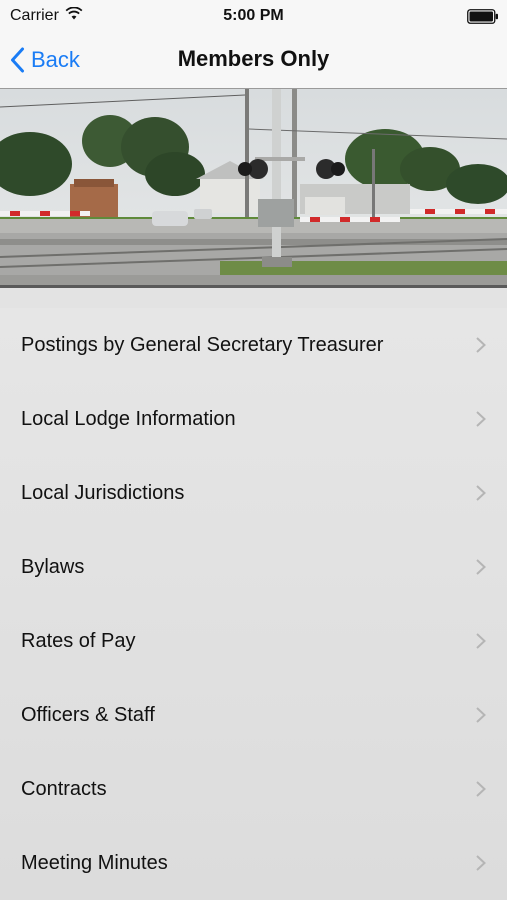 The width and height of the screenshot is (507, 900). What do you see at coordinates (253, 419) in the screenshot?
I see `menu-item-local-lodge-information: Local Lodge Information` at bounding box center [253, 419].